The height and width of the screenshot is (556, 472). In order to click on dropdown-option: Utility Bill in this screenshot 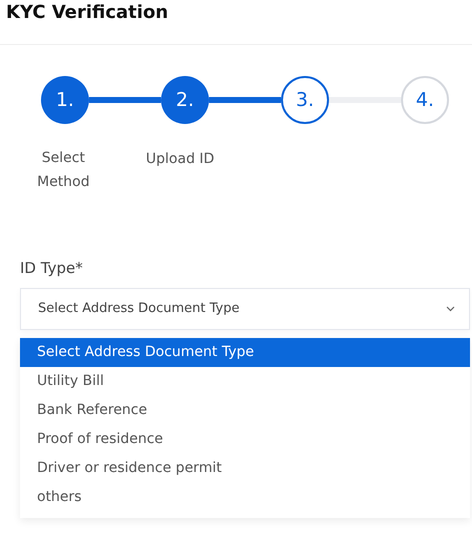, I will do `click(245, 381)`.